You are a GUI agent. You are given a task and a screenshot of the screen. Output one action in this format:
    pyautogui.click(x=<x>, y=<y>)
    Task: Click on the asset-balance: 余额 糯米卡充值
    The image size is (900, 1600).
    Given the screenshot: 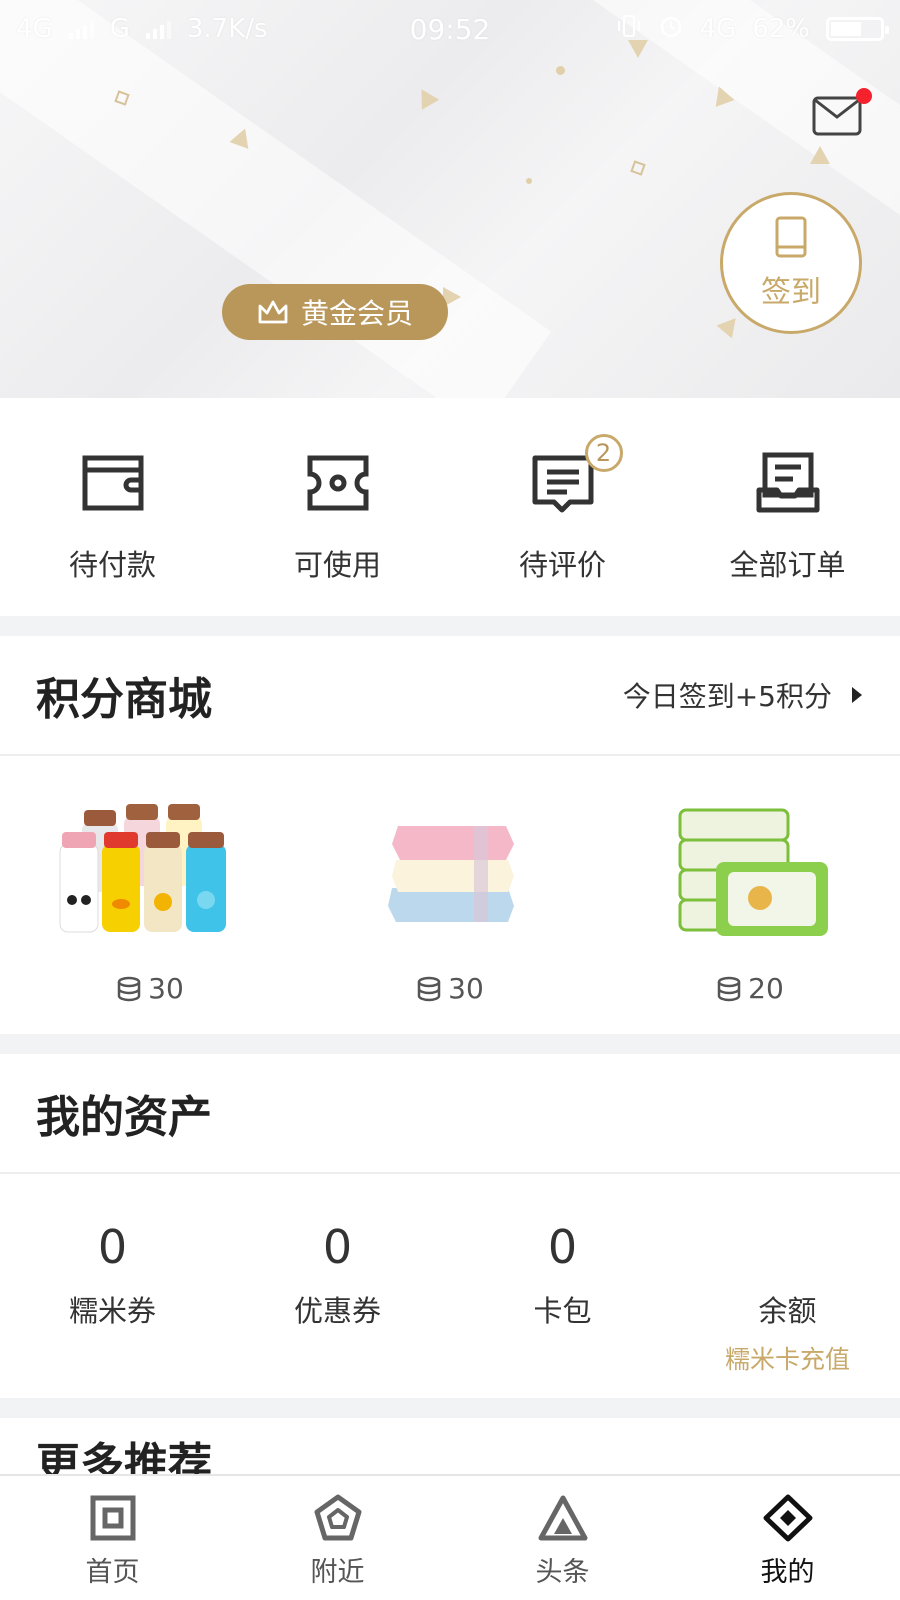 What is the action you would take?
    pyautogui.click(x=787, y=1285)
    